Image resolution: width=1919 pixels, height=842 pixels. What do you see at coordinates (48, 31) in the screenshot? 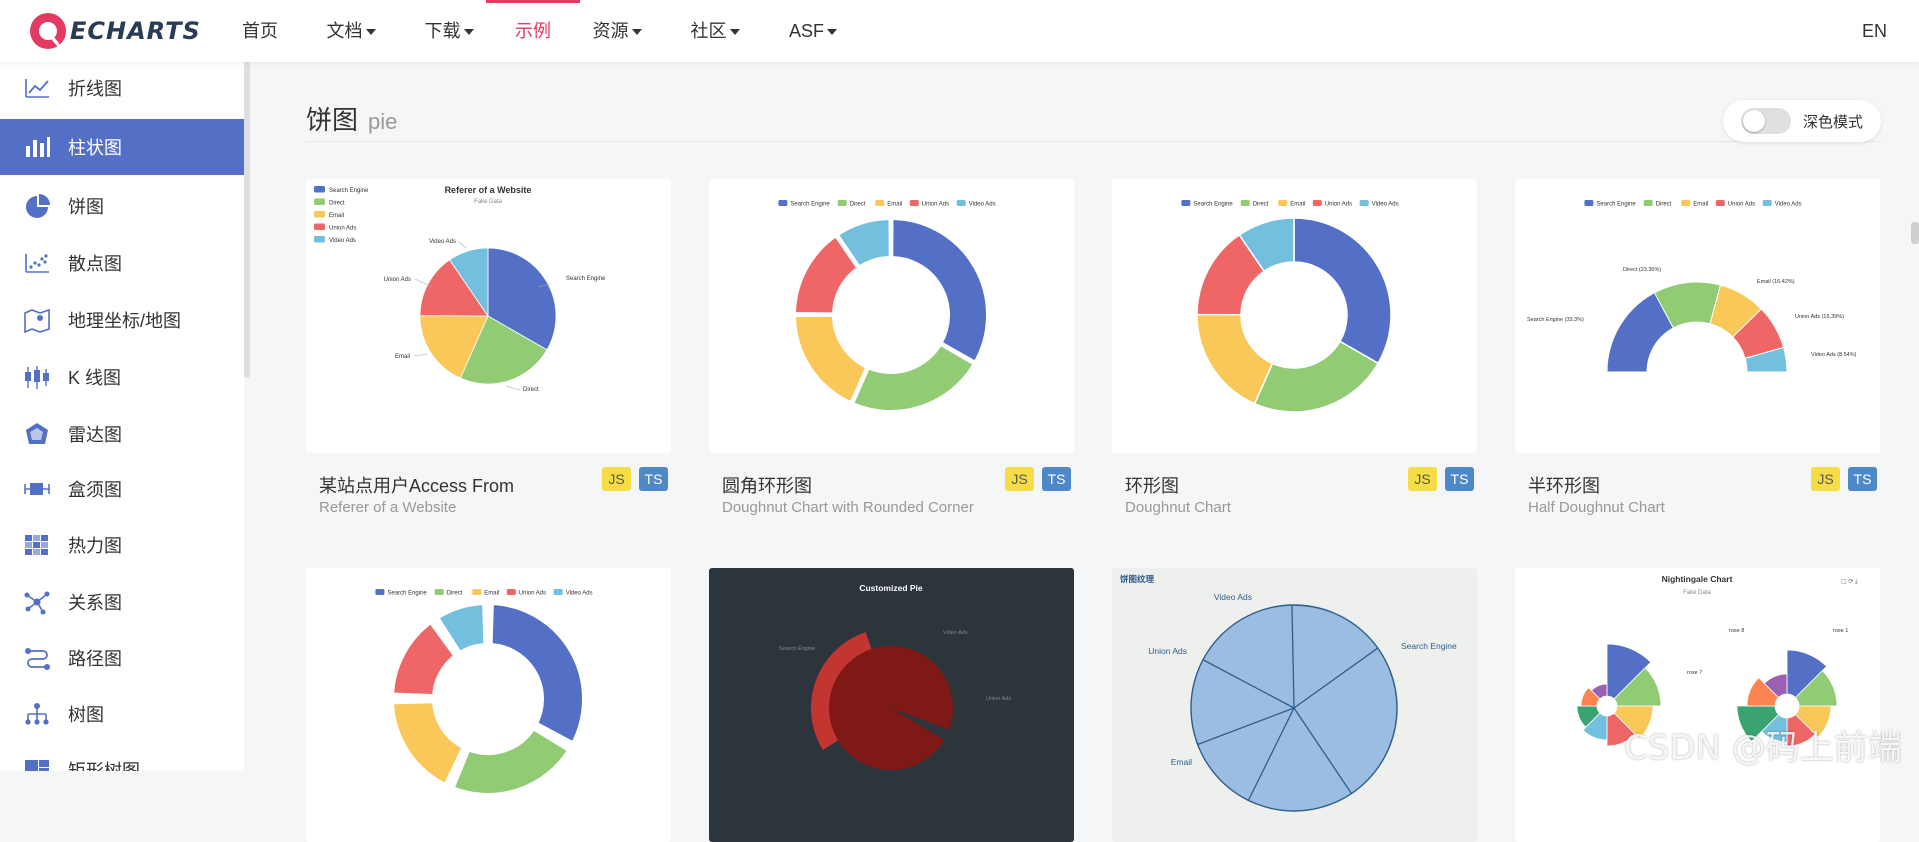
I see `echarts-logo-icon` at bounding box center [48, 31].